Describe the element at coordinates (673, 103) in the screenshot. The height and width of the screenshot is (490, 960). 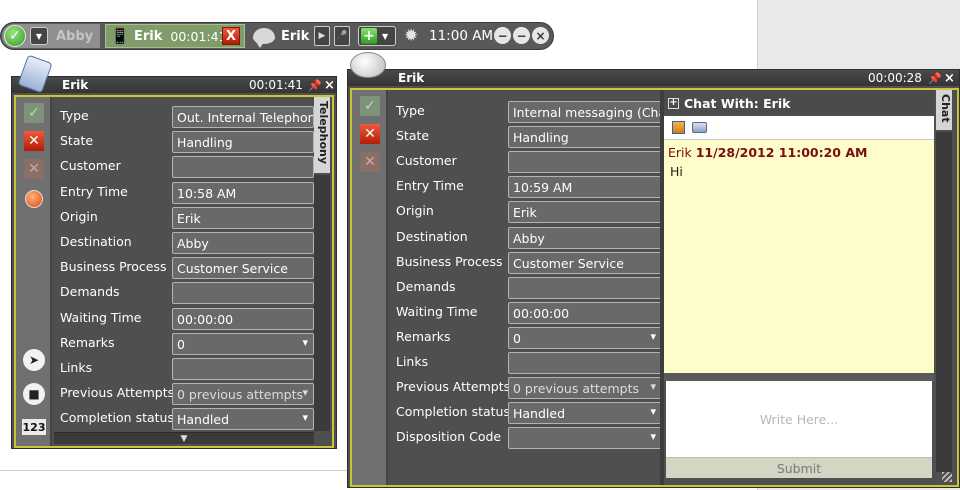
I see `expand-icon: +` at that location.